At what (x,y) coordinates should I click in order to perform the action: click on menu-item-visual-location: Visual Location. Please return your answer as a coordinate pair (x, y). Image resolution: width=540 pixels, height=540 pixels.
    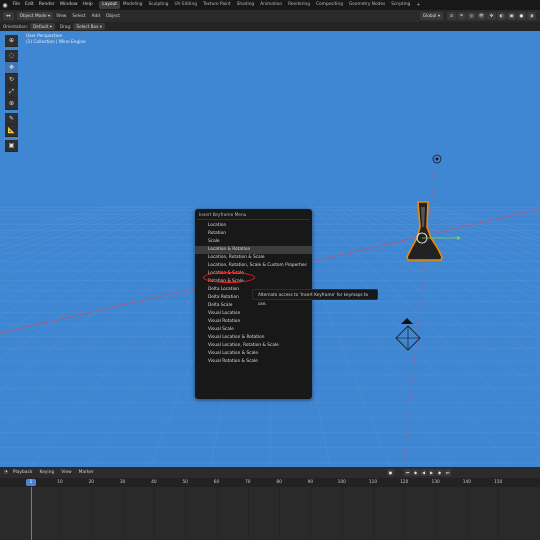
    Looking at the image, I should click on (253, 314).